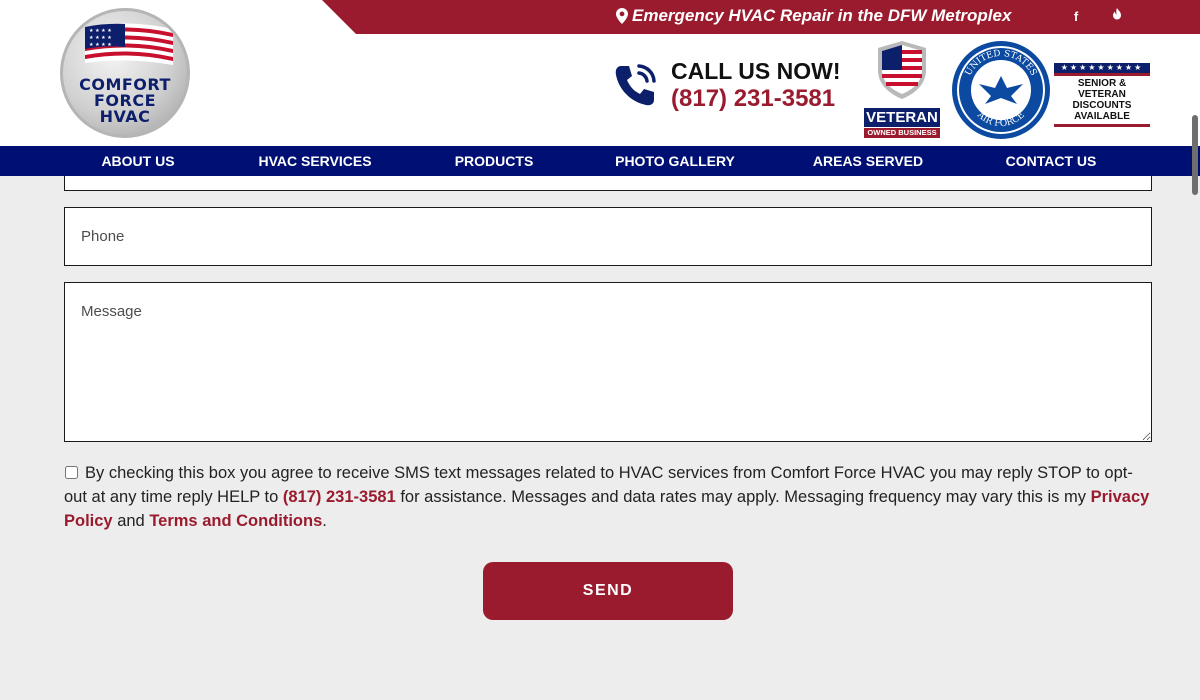  What do you see at coordinates (1001, 90) in the screenshot?
I see `air-force-seal-icon: UNITED STATES AIR FORCE` at bounding box center [1001, 90].